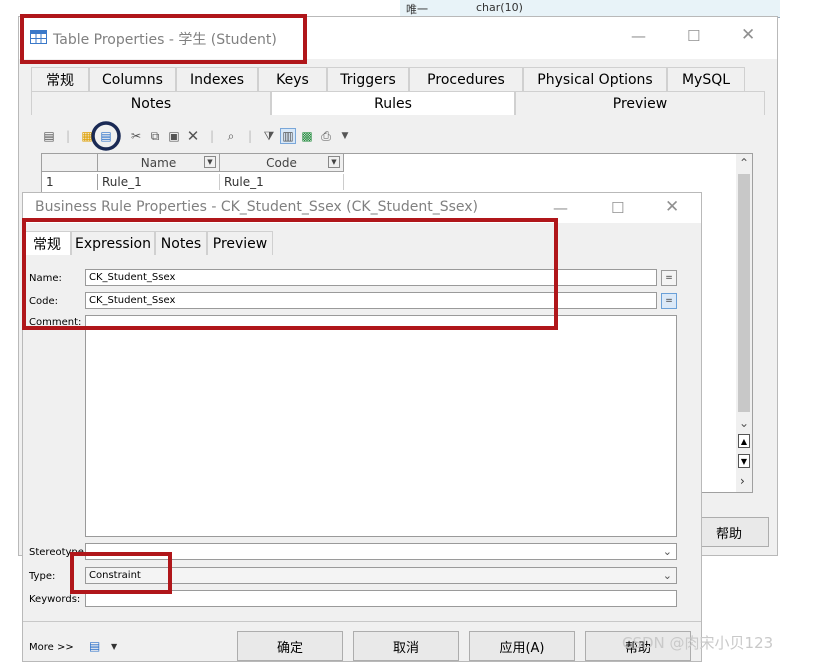 Image resolution: width=826 pixels, height=662 pixels. I want to click on tab-keys: Keys, so click(292, 79).